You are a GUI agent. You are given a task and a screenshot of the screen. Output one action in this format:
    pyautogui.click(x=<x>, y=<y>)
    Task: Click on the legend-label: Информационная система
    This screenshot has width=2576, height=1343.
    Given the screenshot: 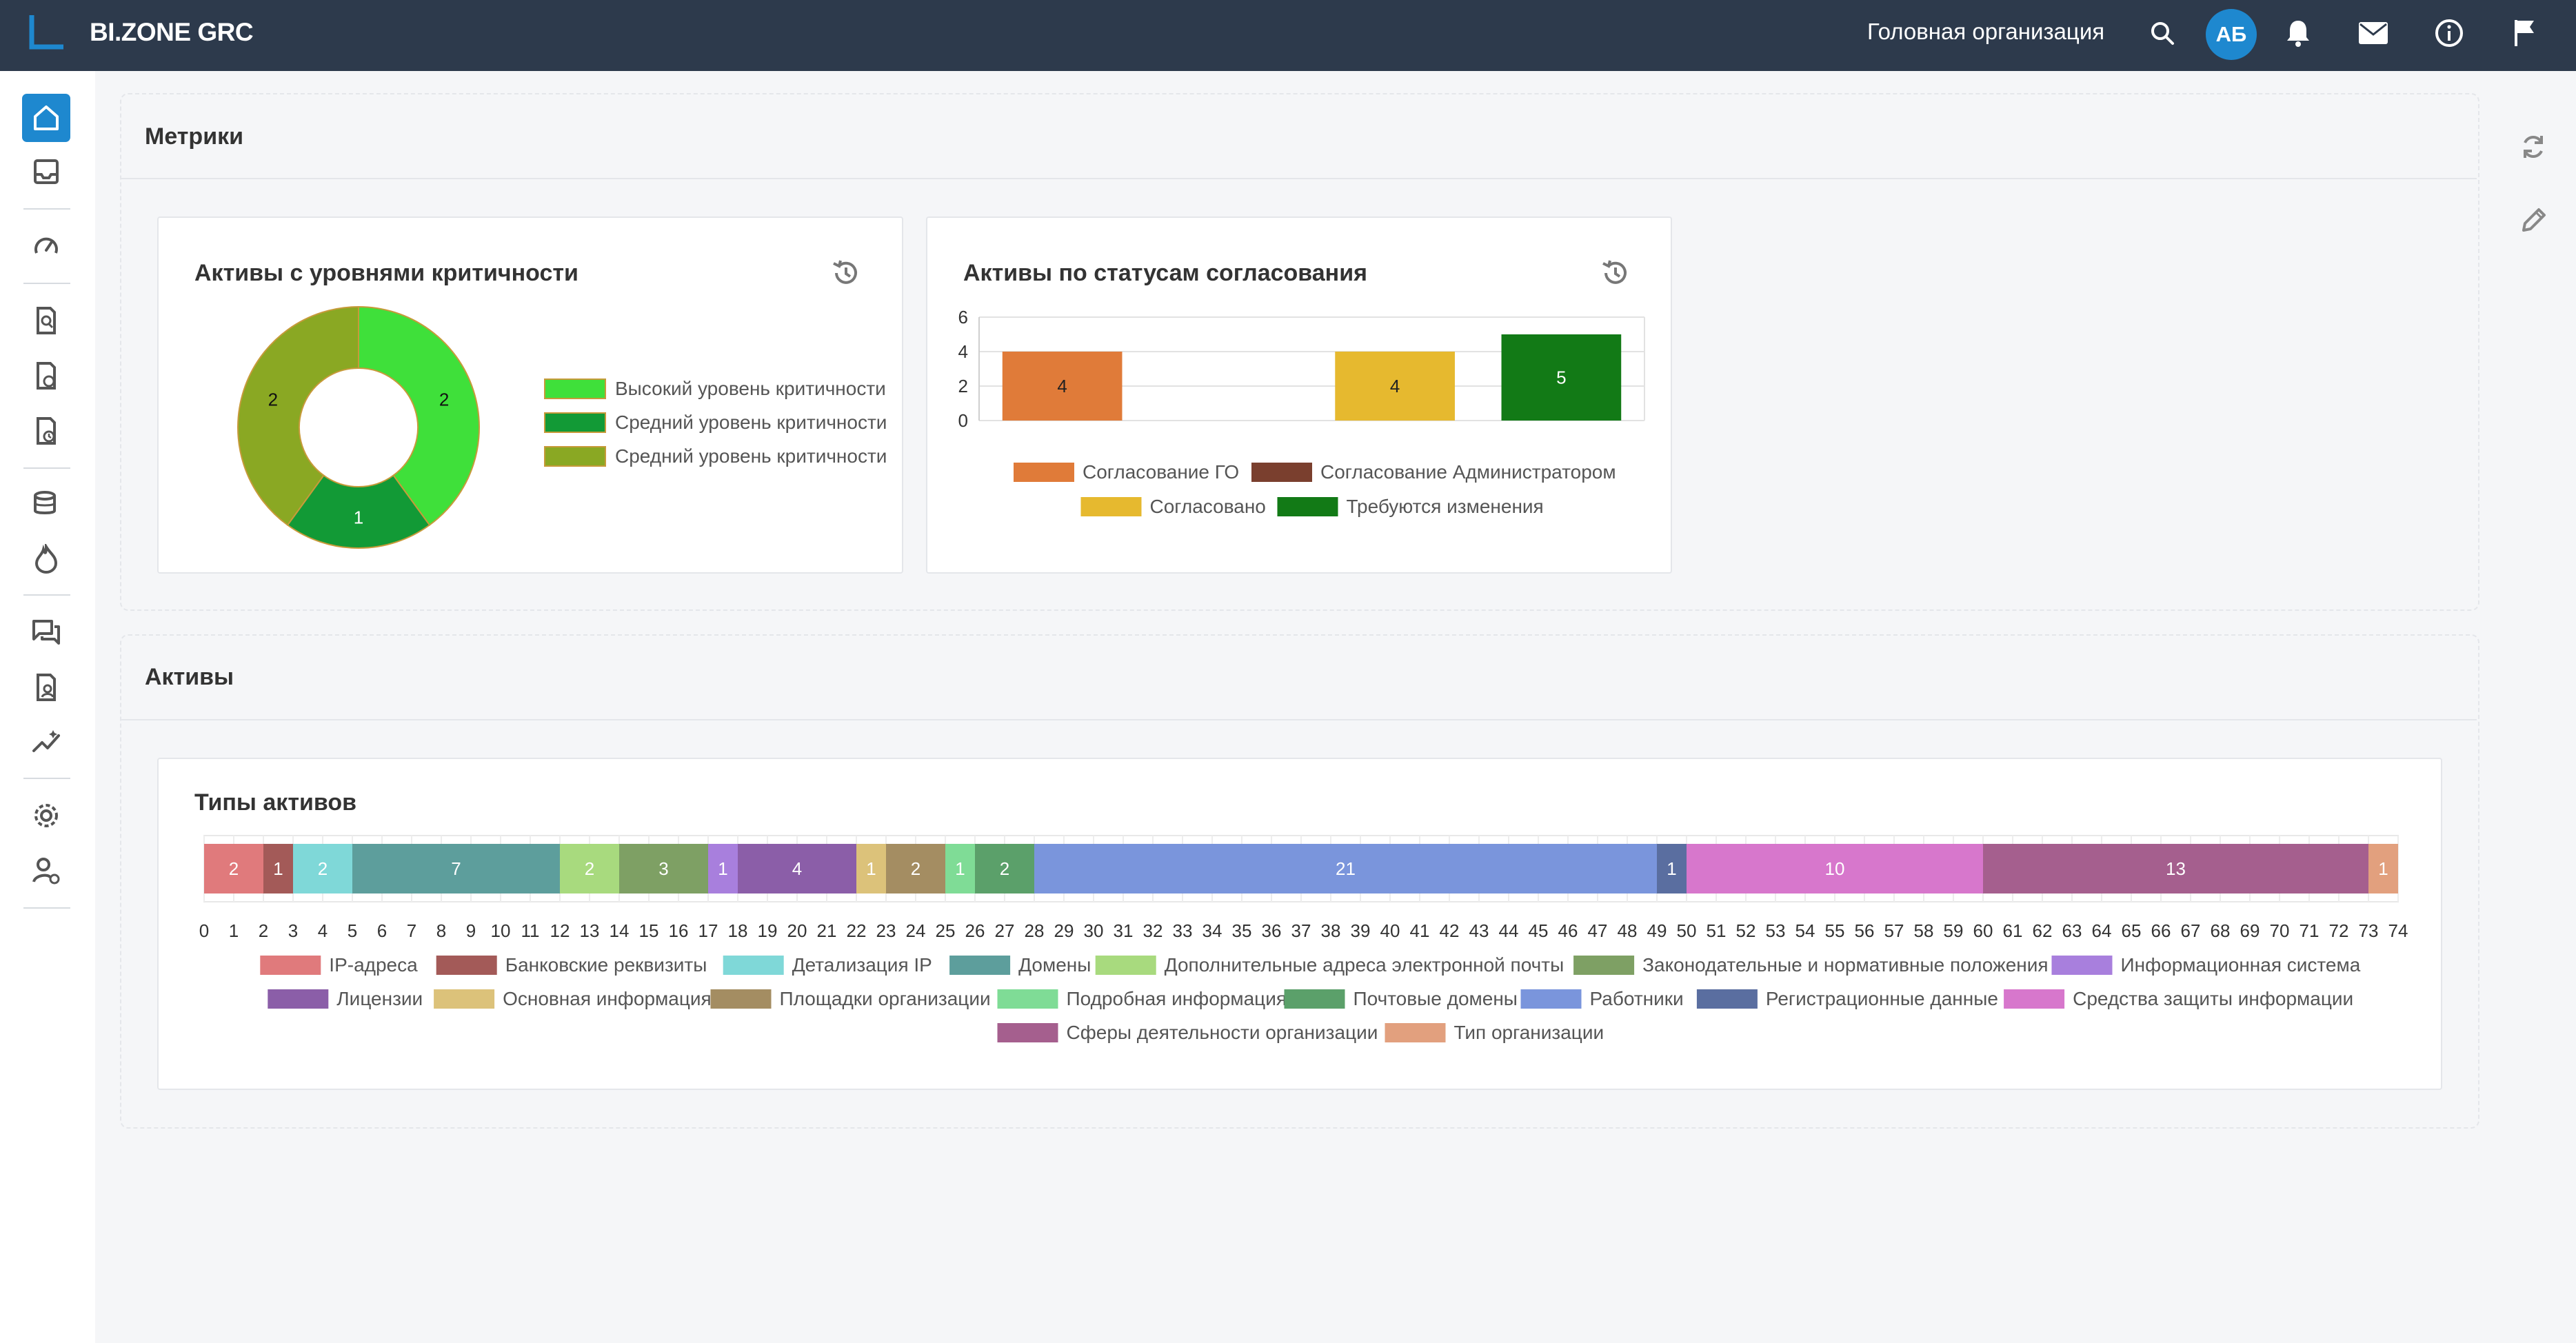 What is the action you would take?
    pyautogui.click(x=2241, y=965)
    